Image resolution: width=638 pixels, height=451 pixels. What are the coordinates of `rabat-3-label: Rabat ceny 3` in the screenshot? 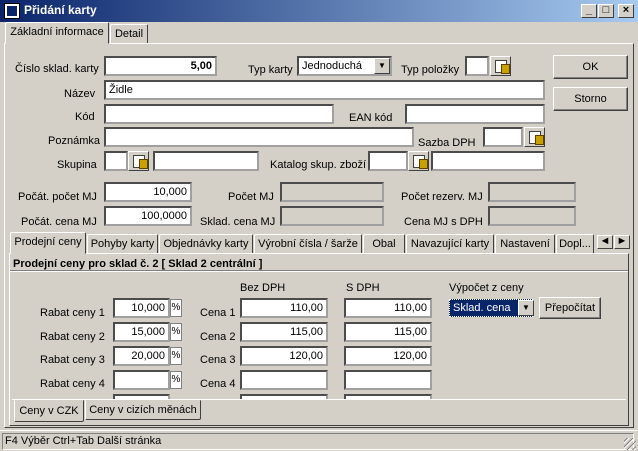 It's located at (72, 360).